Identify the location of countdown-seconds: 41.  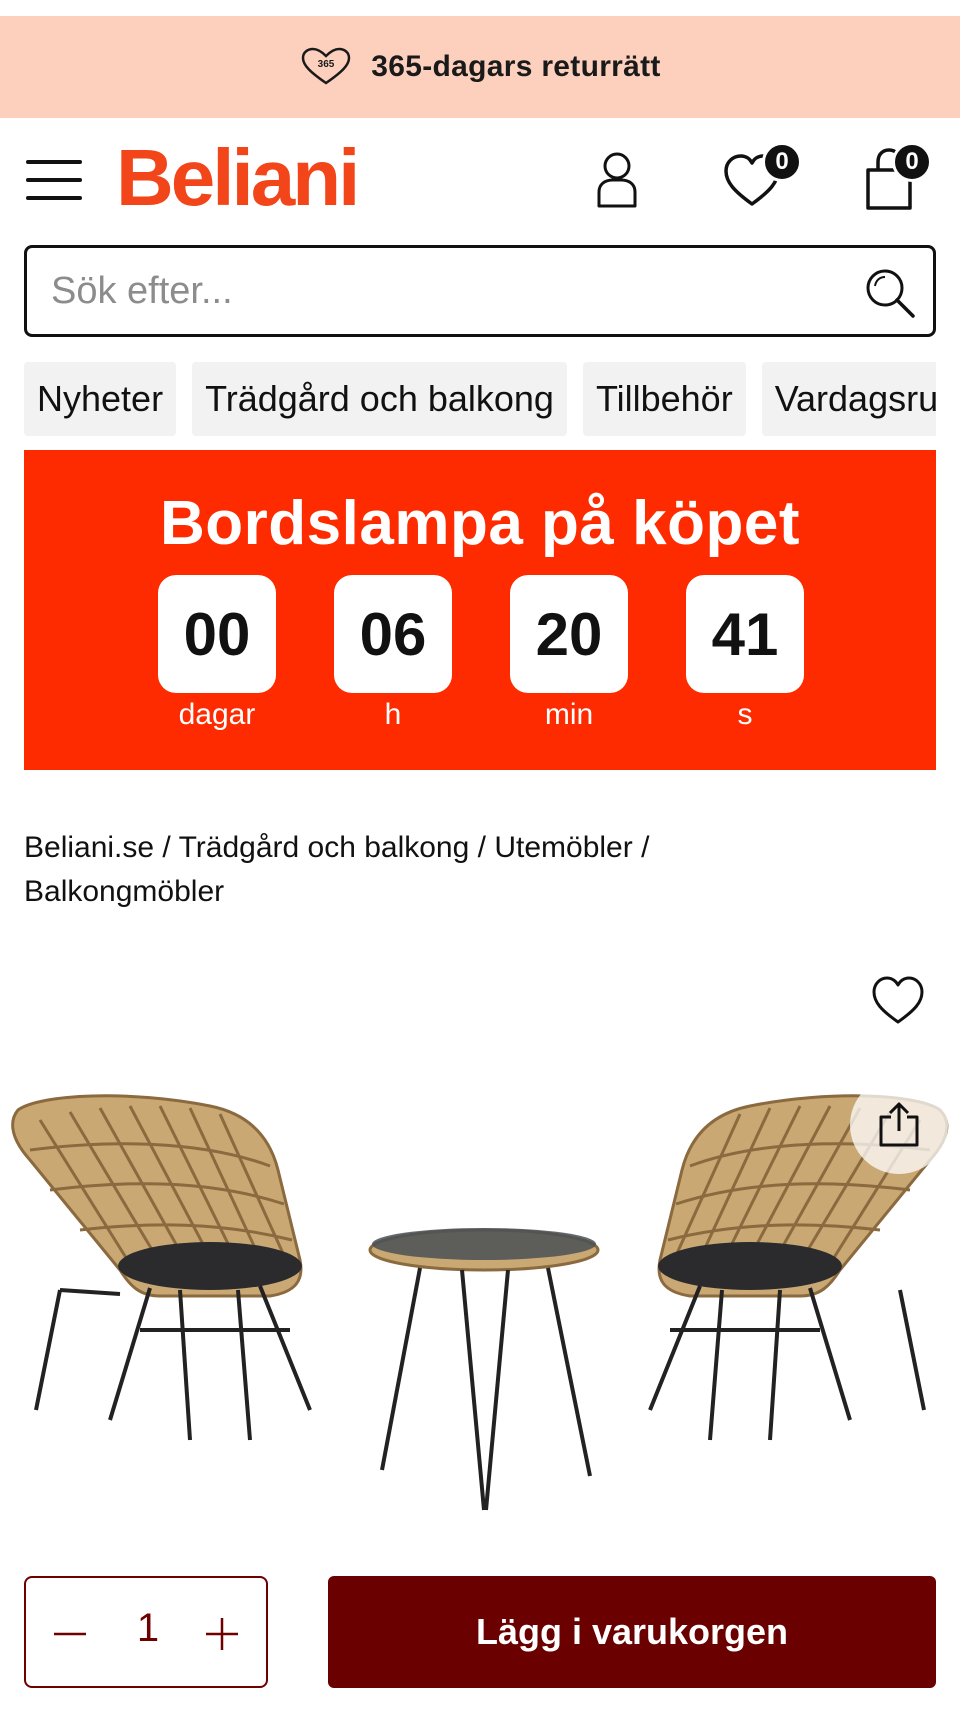
(745, 634).